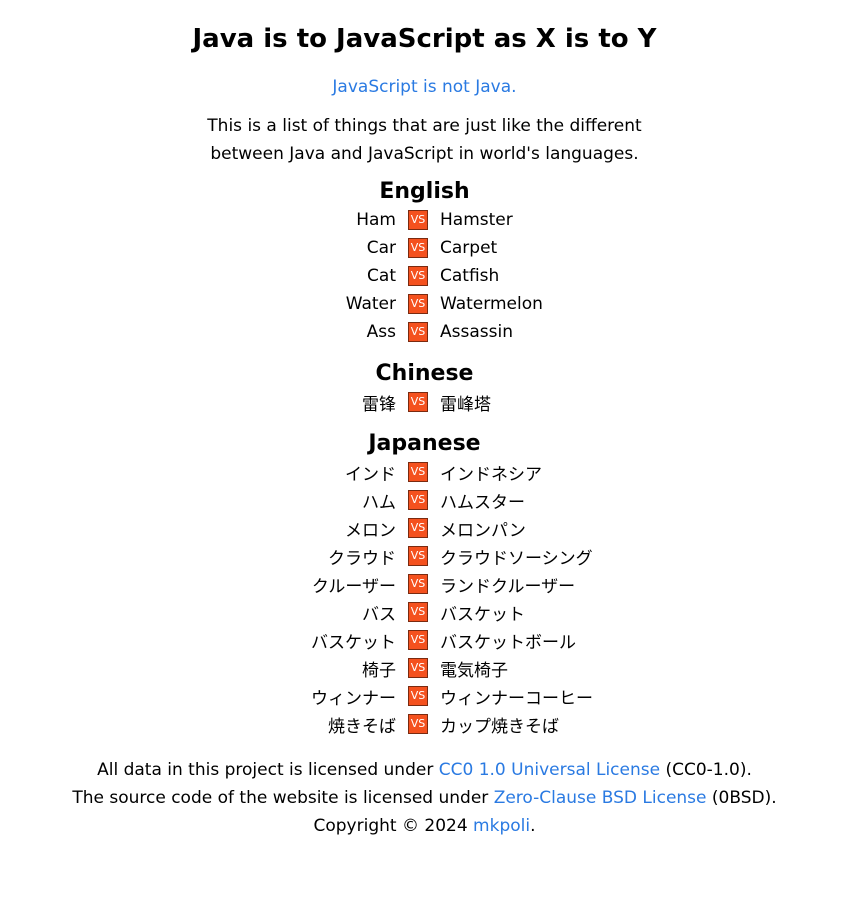 This screenshot has height=915, width=849. Describe the element at coordinates (501, 826) in the screenshot. I see `author-link: mkpoli` at that location.